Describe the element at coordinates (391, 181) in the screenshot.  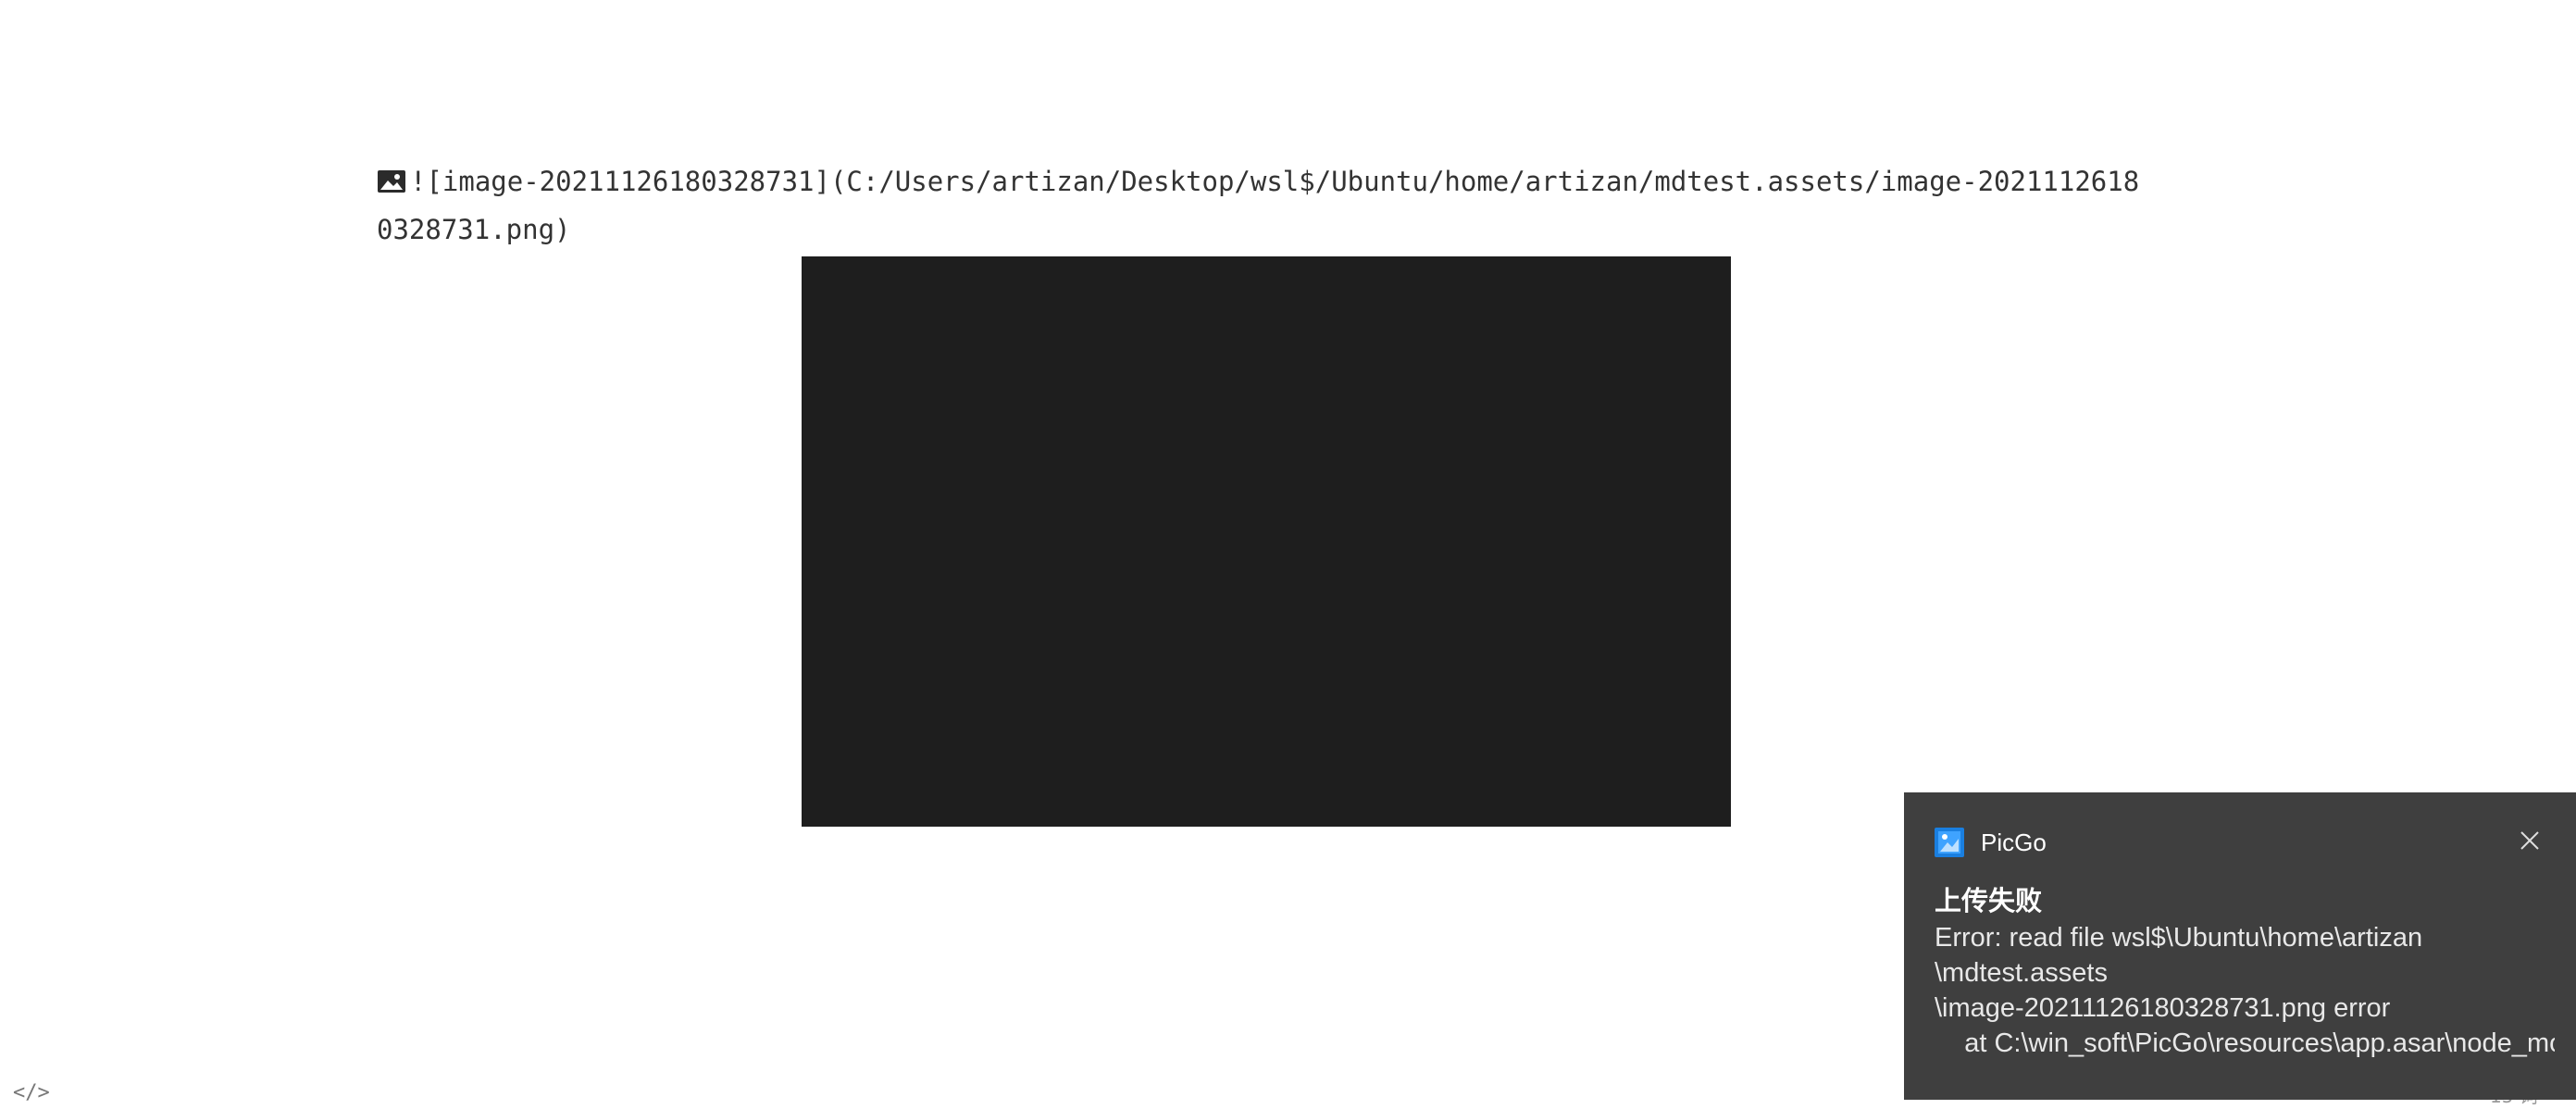
I see `image-icon` at that location.